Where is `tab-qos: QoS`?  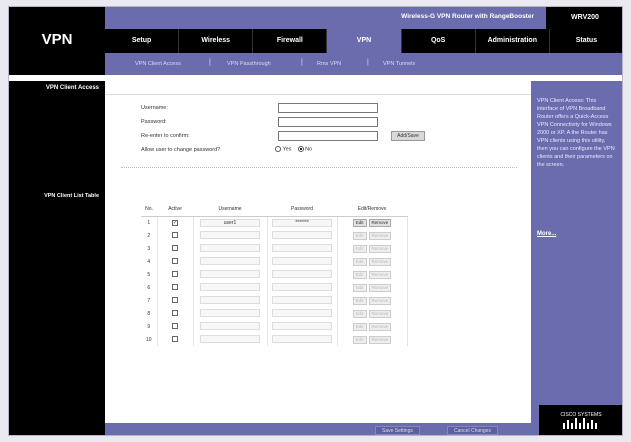 tab-qos: QoS is located at coordinates (439, 41).